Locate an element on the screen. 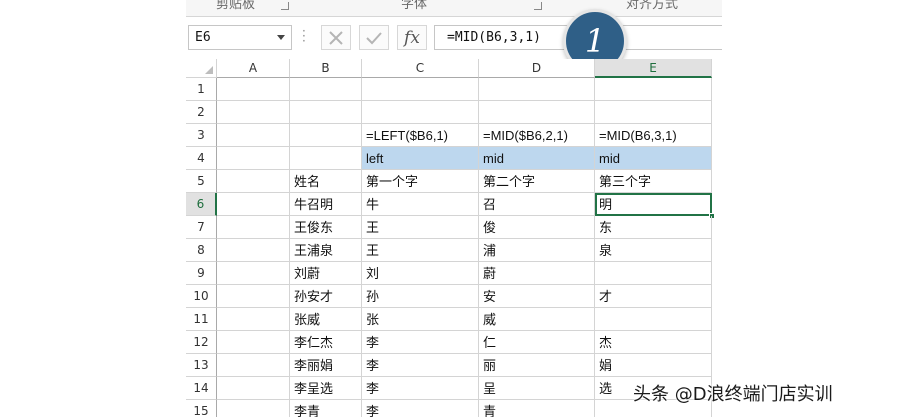  cell-d5: 第二个字 is located at coordinates (537, 181).